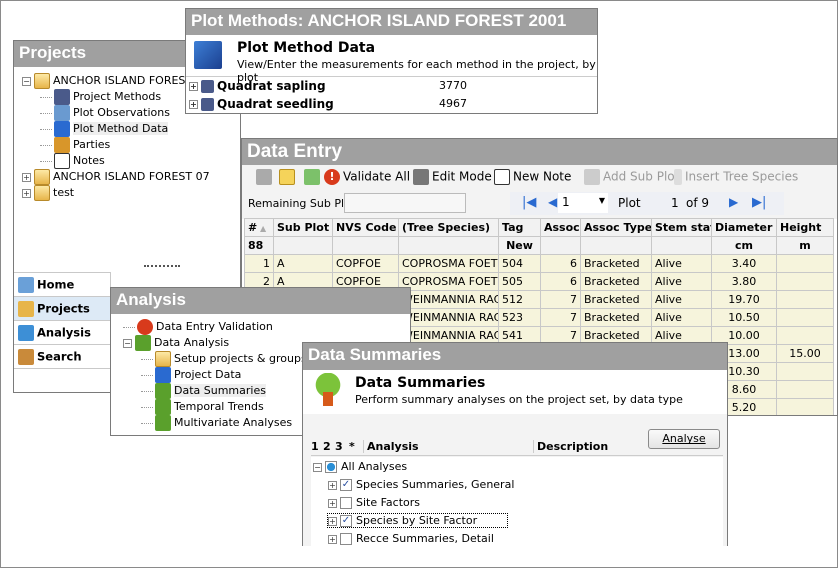 This screenshot has height=568, width=838. What do you see at coordinates (224, 359) in the screenshot?
I see `tree-item: Setup projects & groups` at bounding box center [224, 359].